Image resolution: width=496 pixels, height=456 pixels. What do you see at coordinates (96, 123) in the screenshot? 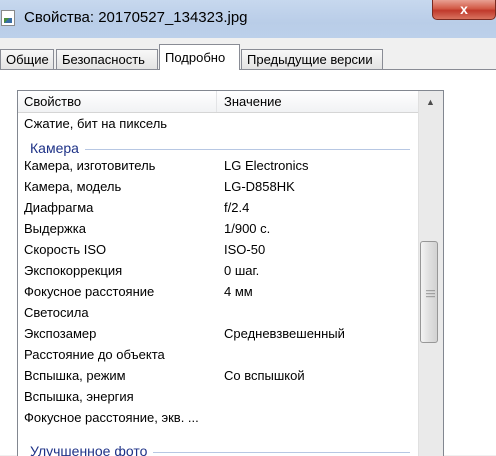
I see `property-name: Сжатие, бит на пиксель` at bounding box center [96, 123].